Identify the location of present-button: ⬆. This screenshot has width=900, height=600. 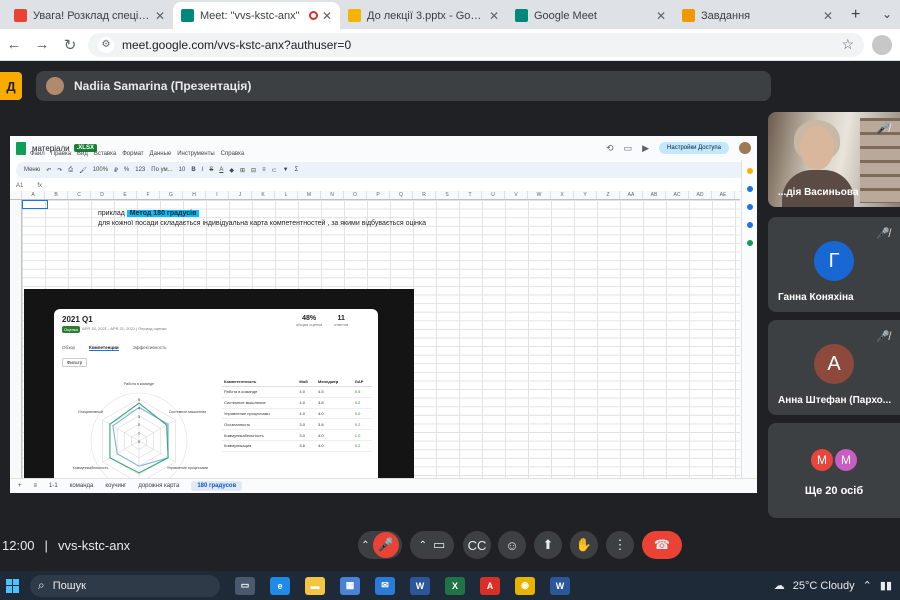
(548, 545).